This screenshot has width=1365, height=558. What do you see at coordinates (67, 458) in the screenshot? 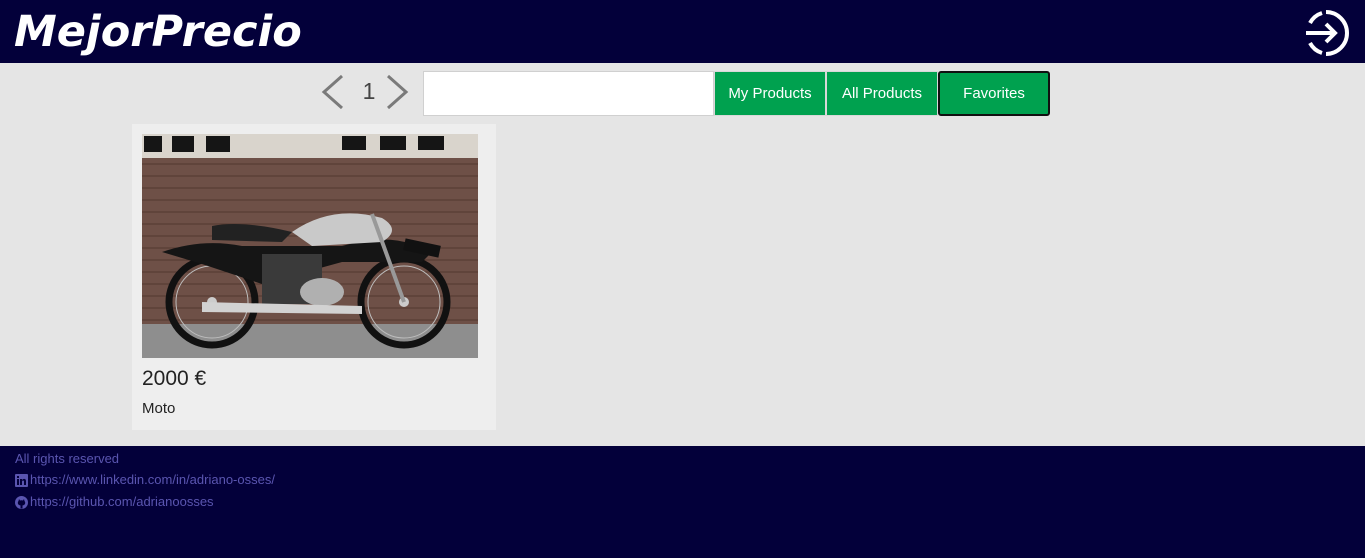
I see `rights-text: All rights reserved` at bounding box center [67, 458].